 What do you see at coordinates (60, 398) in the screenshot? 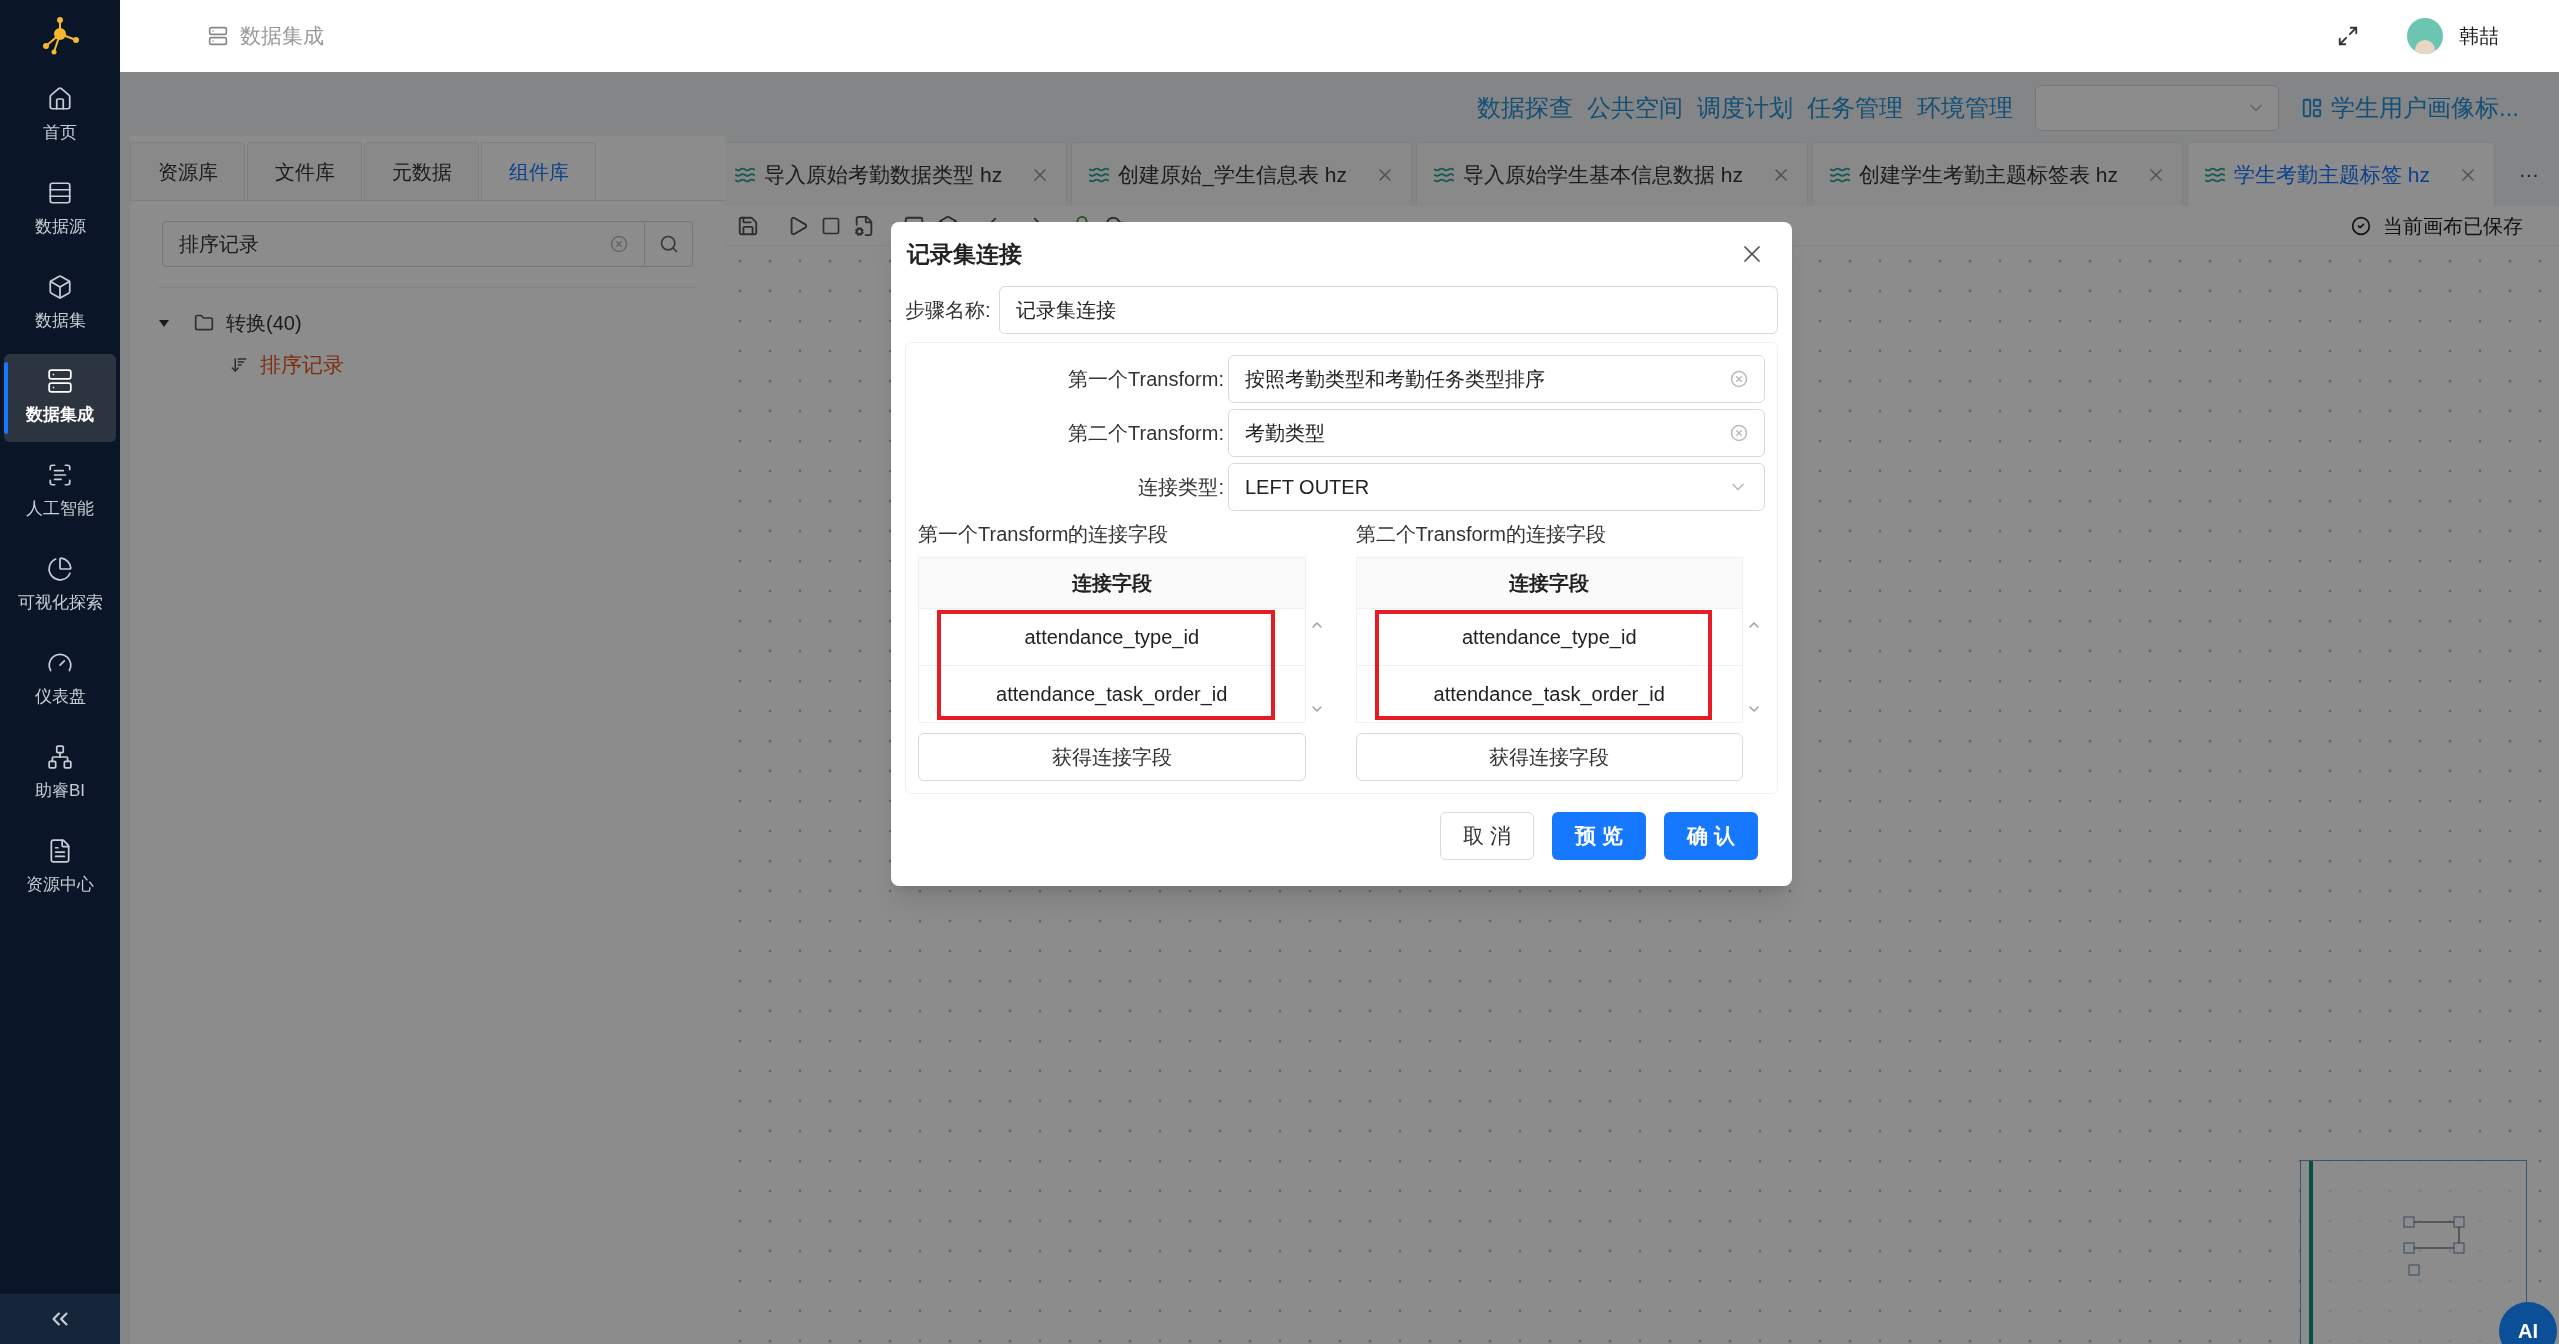
I see `sidebar-item: 数据集成` at bounding box center [60, 398].